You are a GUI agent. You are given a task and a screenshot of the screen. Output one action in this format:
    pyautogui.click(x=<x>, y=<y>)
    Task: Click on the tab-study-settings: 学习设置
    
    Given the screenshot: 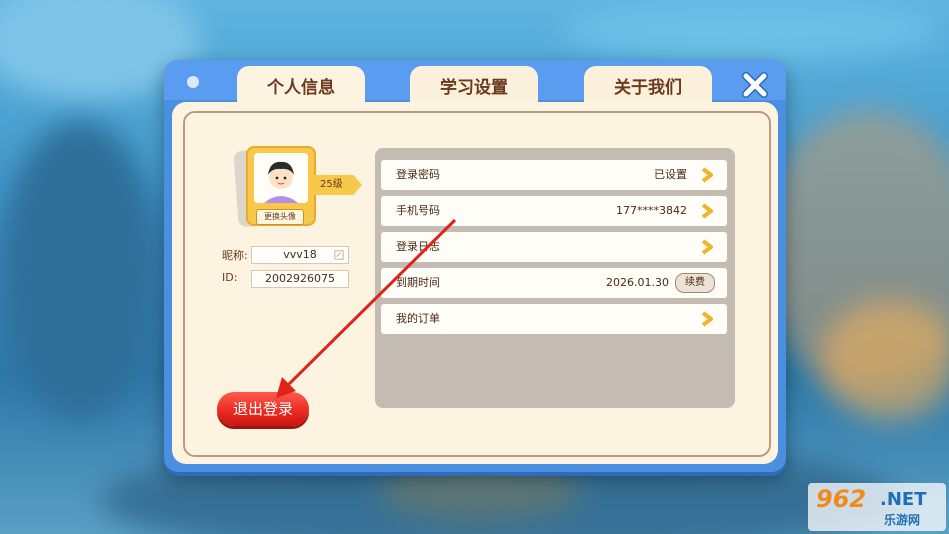 What is the action you would take?
    pyautogui.click(x=474, y=86)
    